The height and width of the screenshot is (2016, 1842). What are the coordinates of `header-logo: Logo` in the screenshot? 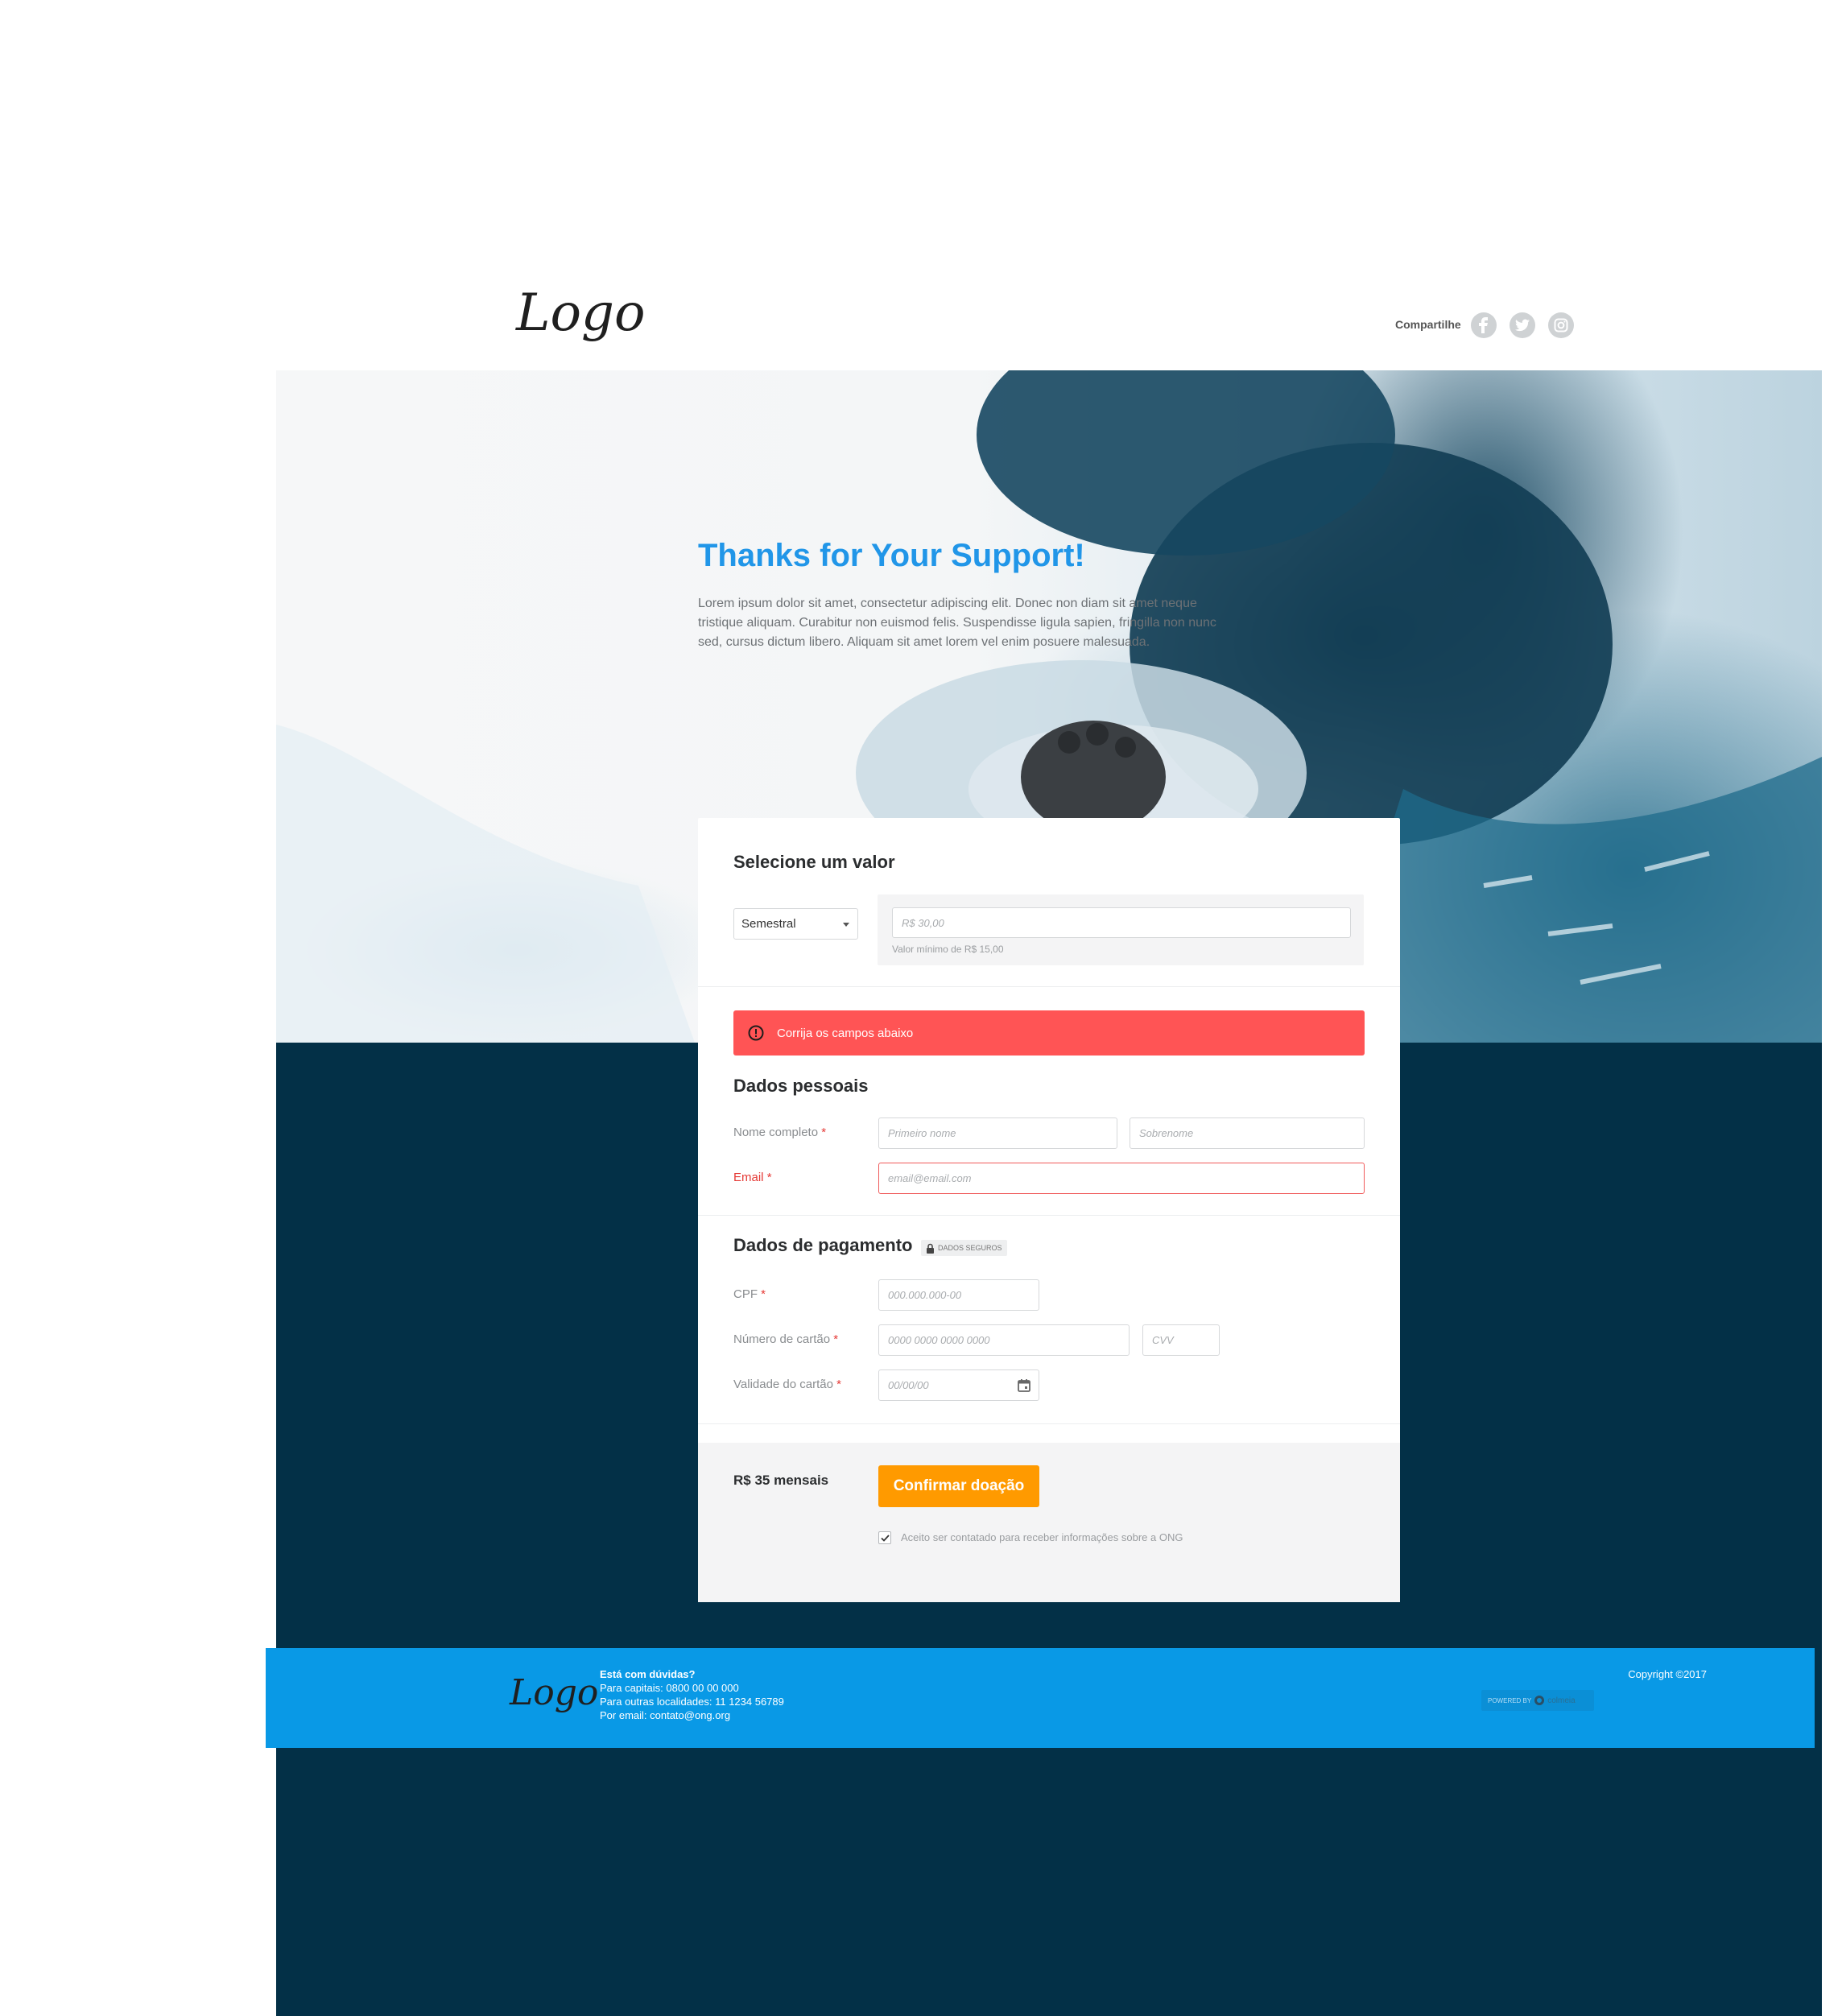 It's located at (581, 313).